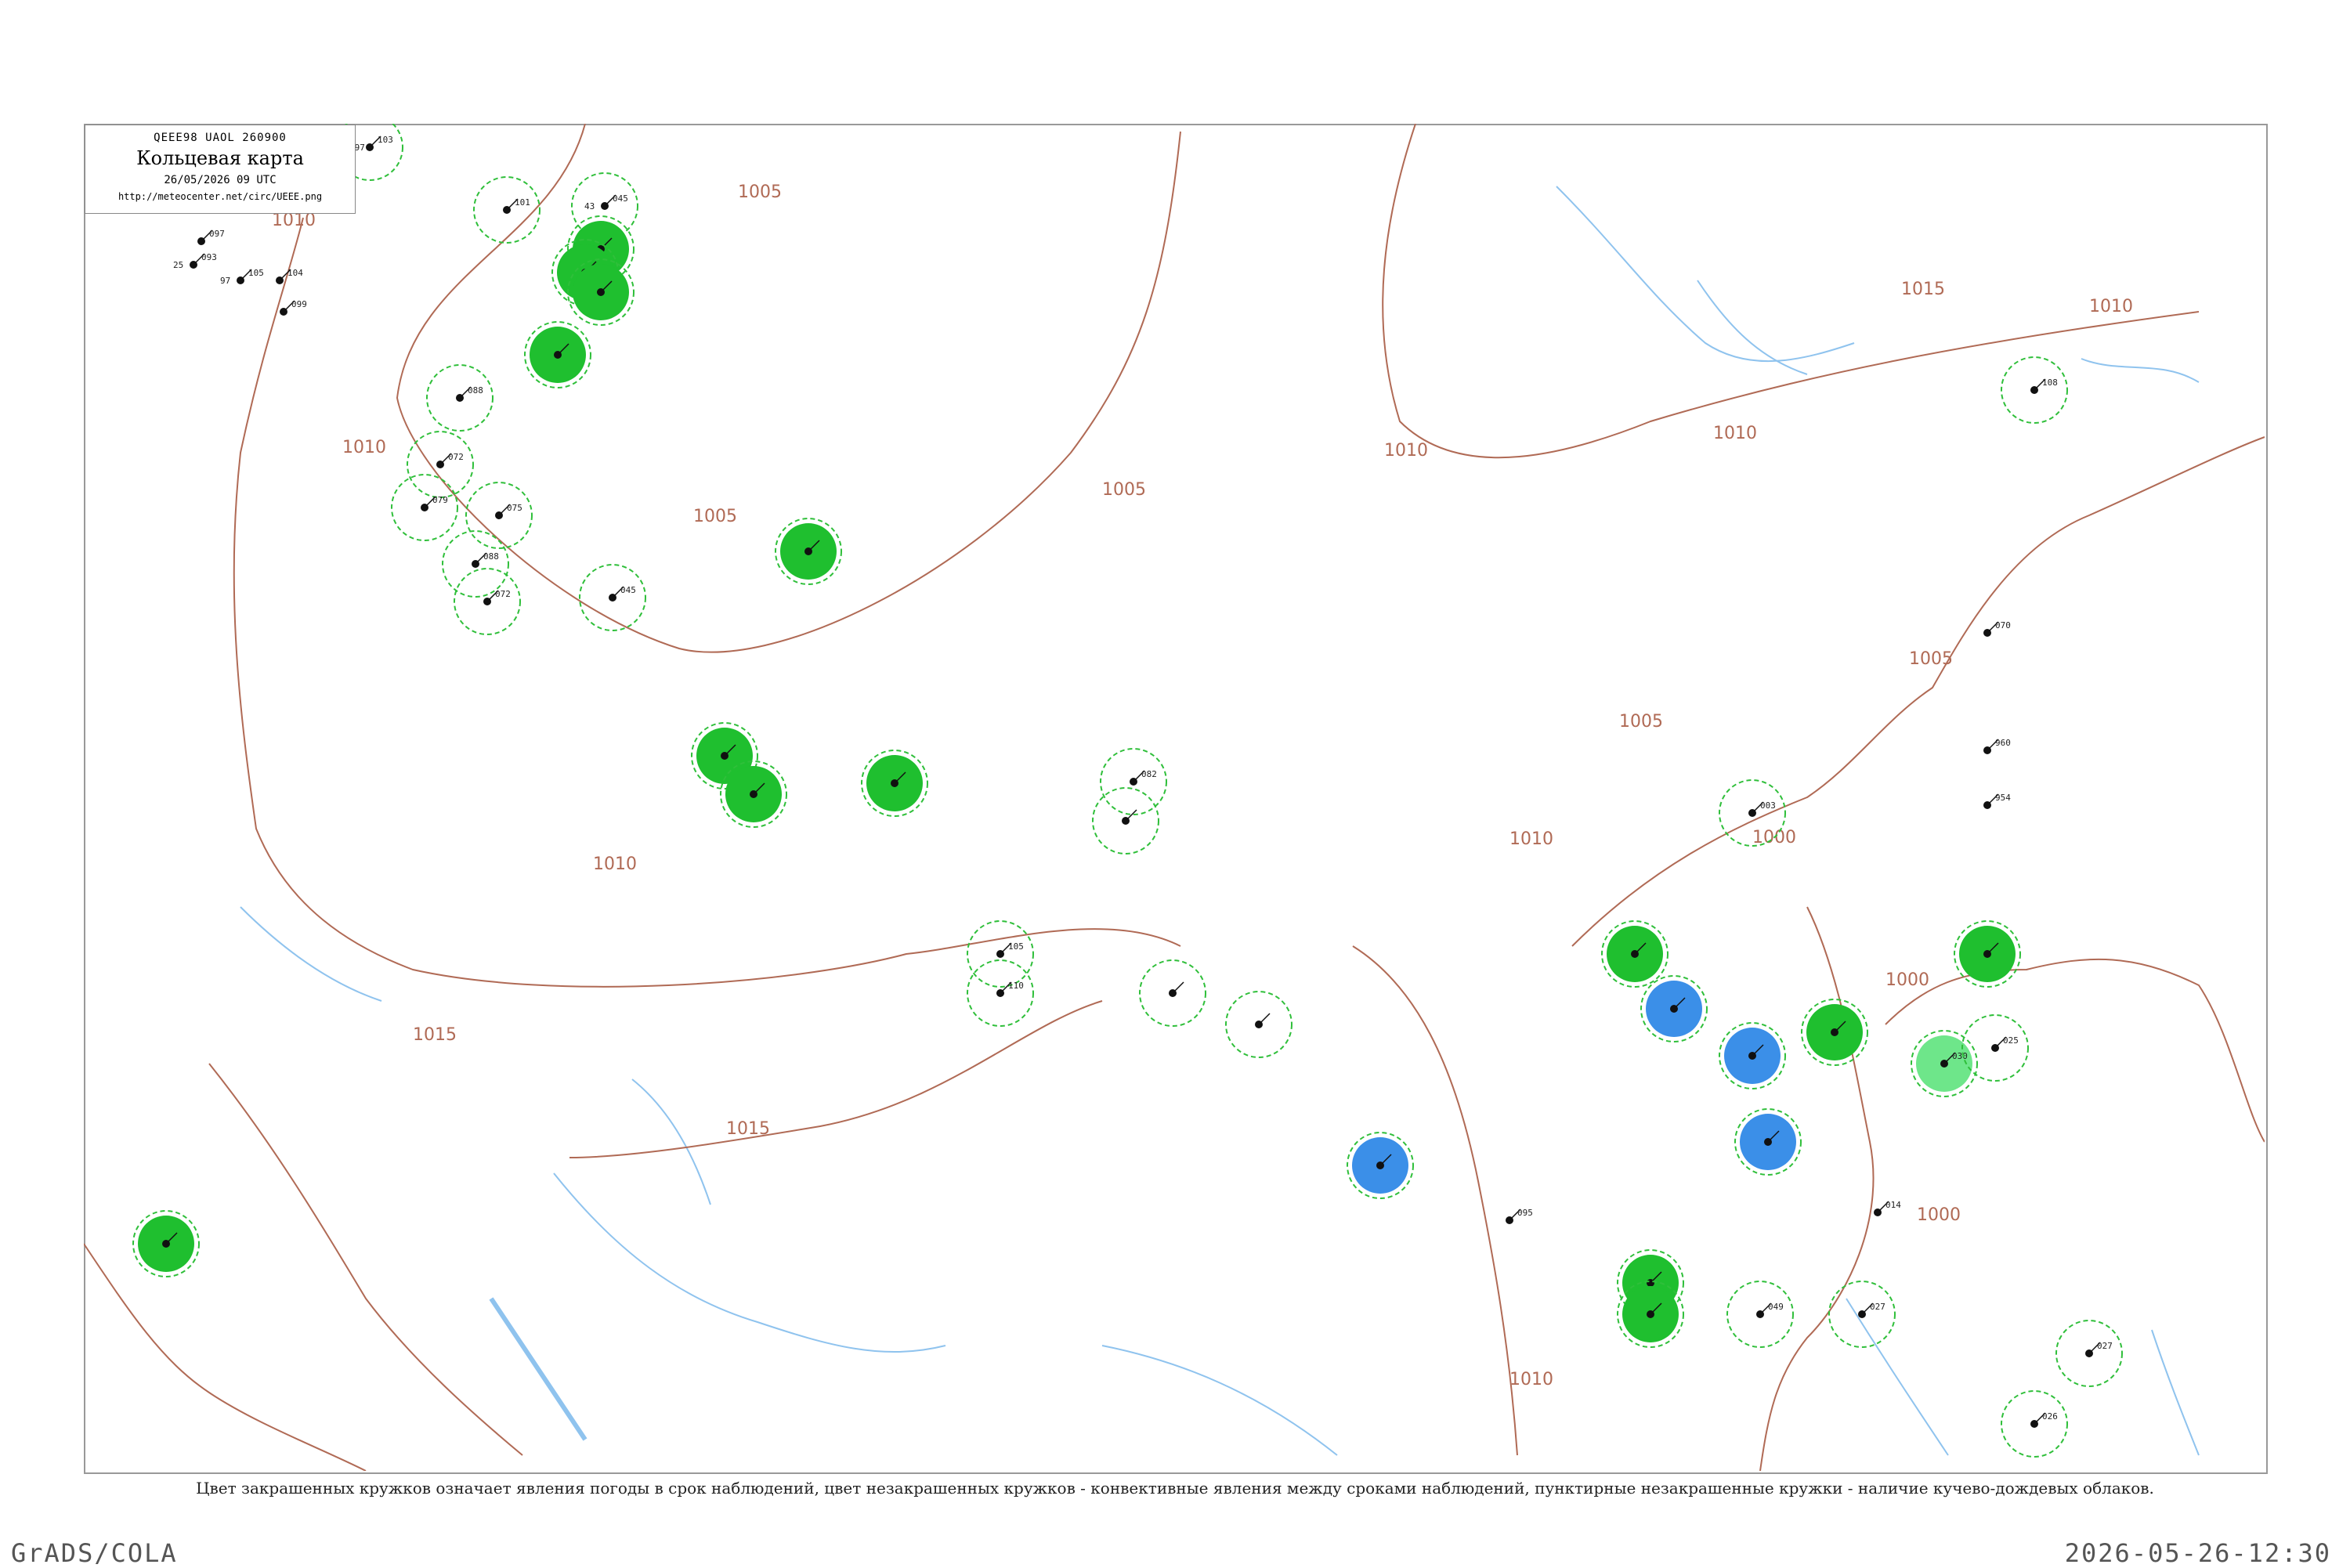 Image resolution: width=2350 pixels, height=1568 pixels. I want to click on station-value: 099, so click(299, 304).